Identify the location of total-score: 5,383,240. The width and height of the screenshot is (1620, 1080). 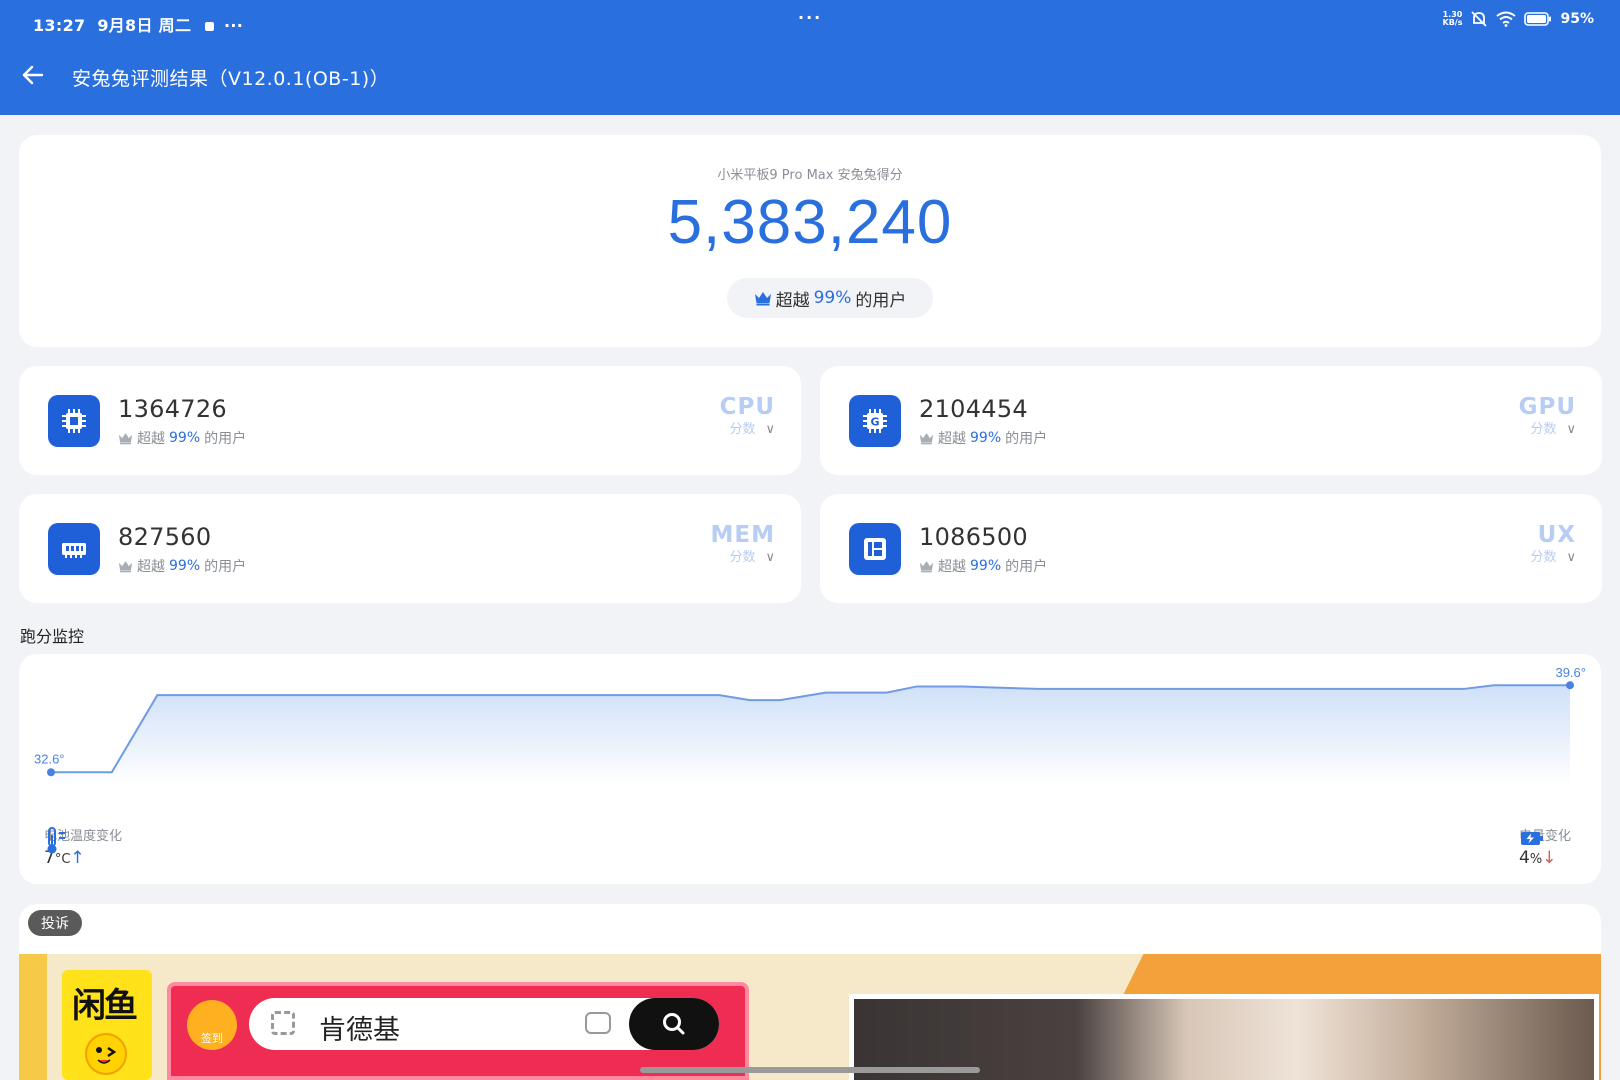
(810, 222).